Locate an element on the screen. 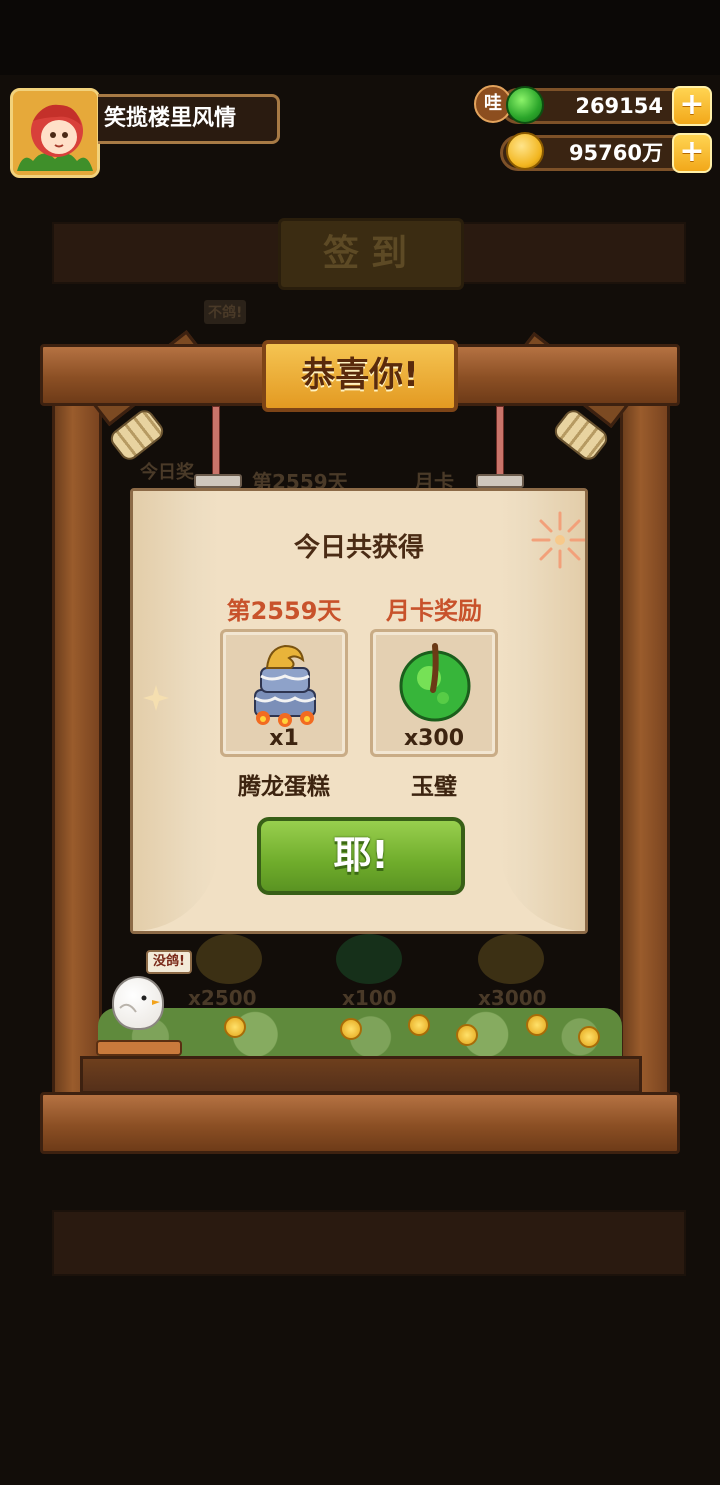  reward-quantity: x300 is located at coordinates (434, 738).